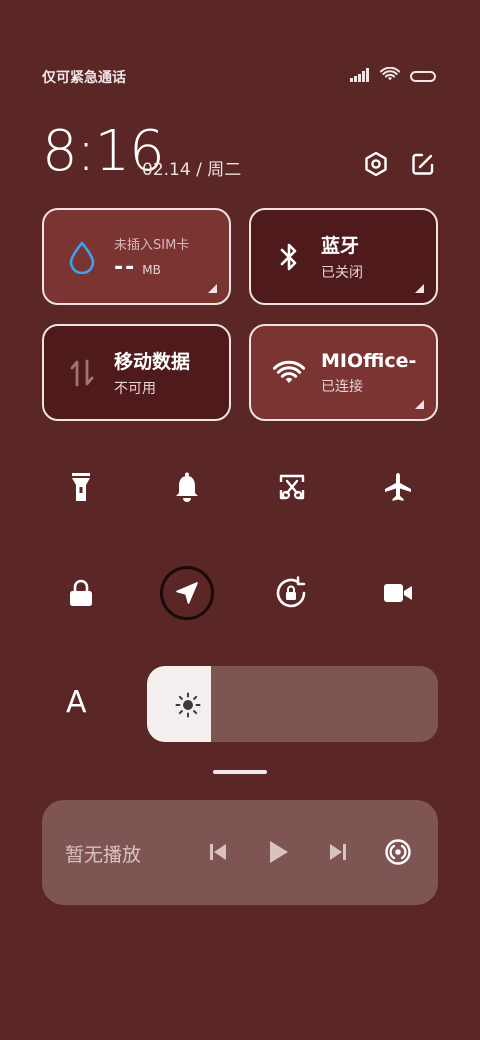  I want to click on settings-icon, so click(376, 164).